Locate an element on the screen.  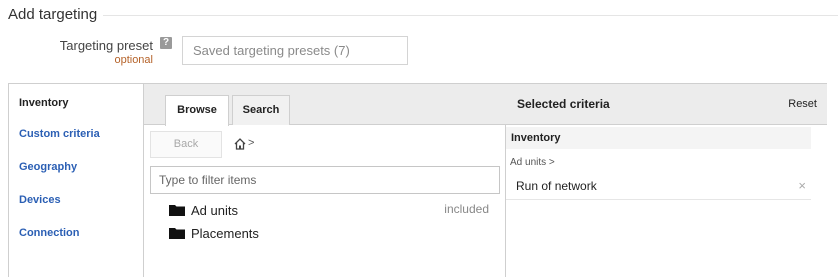
selected-item-label: Run of network is located at coordinates (556, 186).